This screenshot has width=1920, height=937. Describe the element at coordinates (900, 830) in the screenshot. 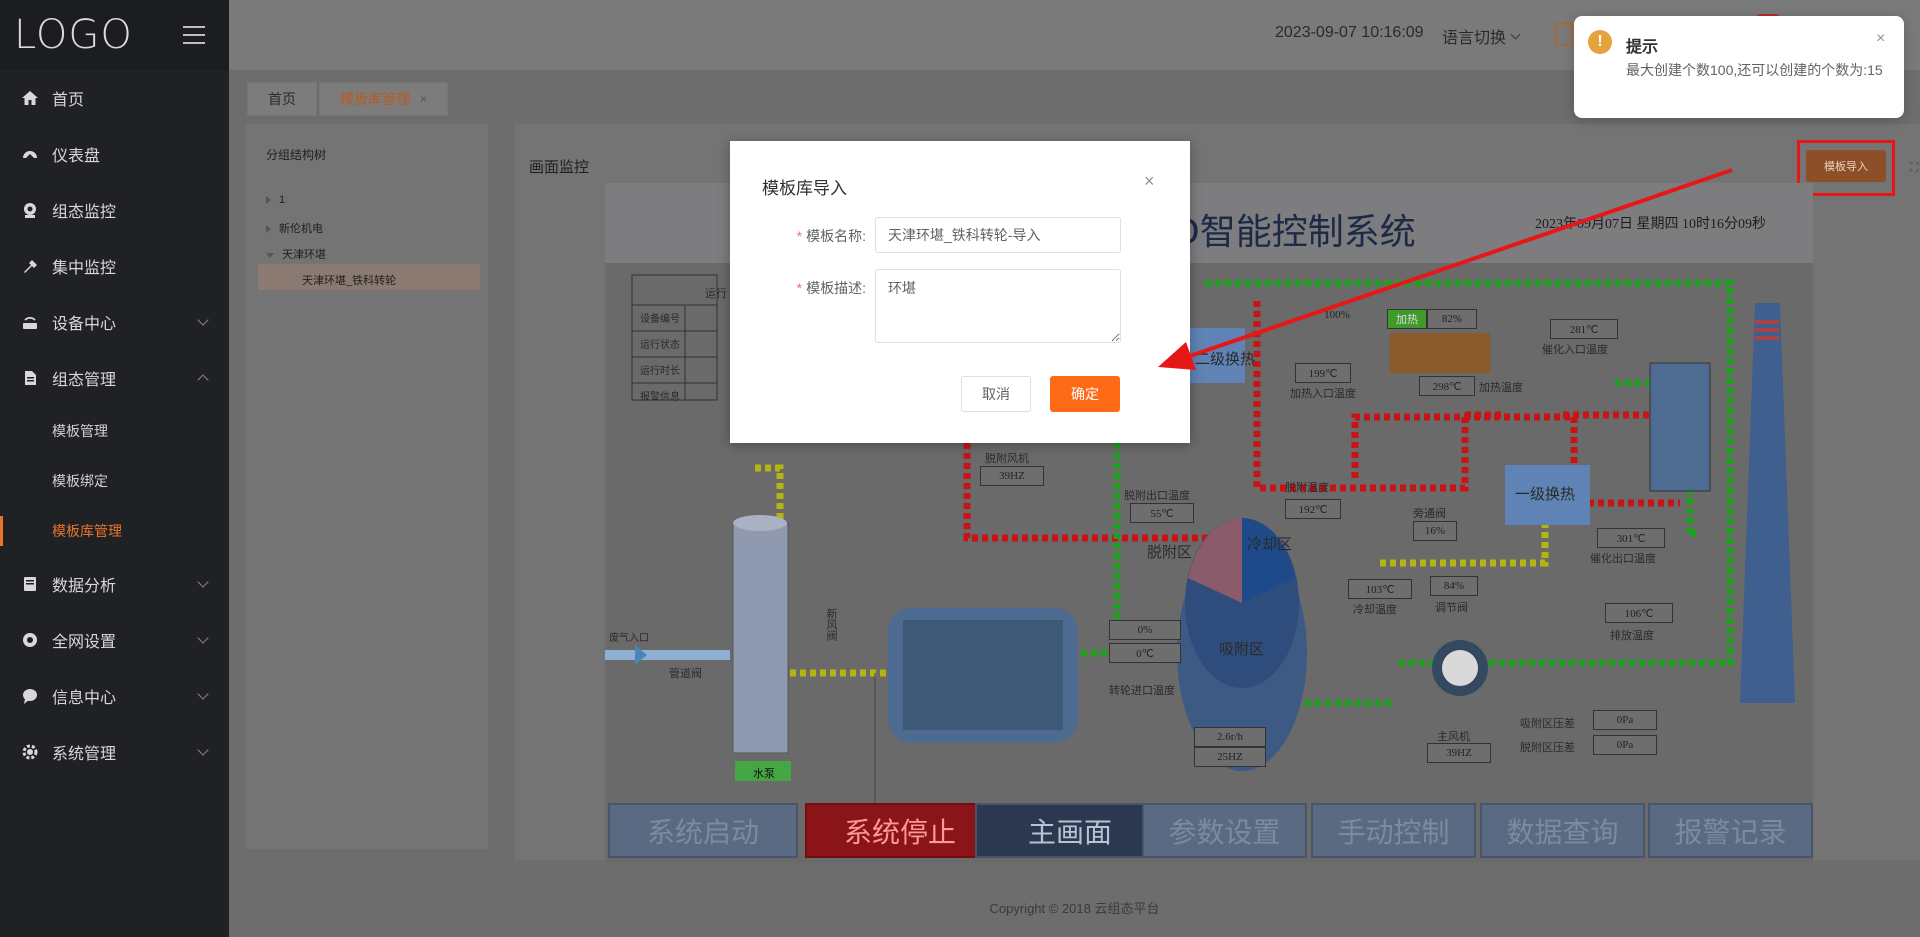

I see `system-stop-button: 系统停止` at that location.